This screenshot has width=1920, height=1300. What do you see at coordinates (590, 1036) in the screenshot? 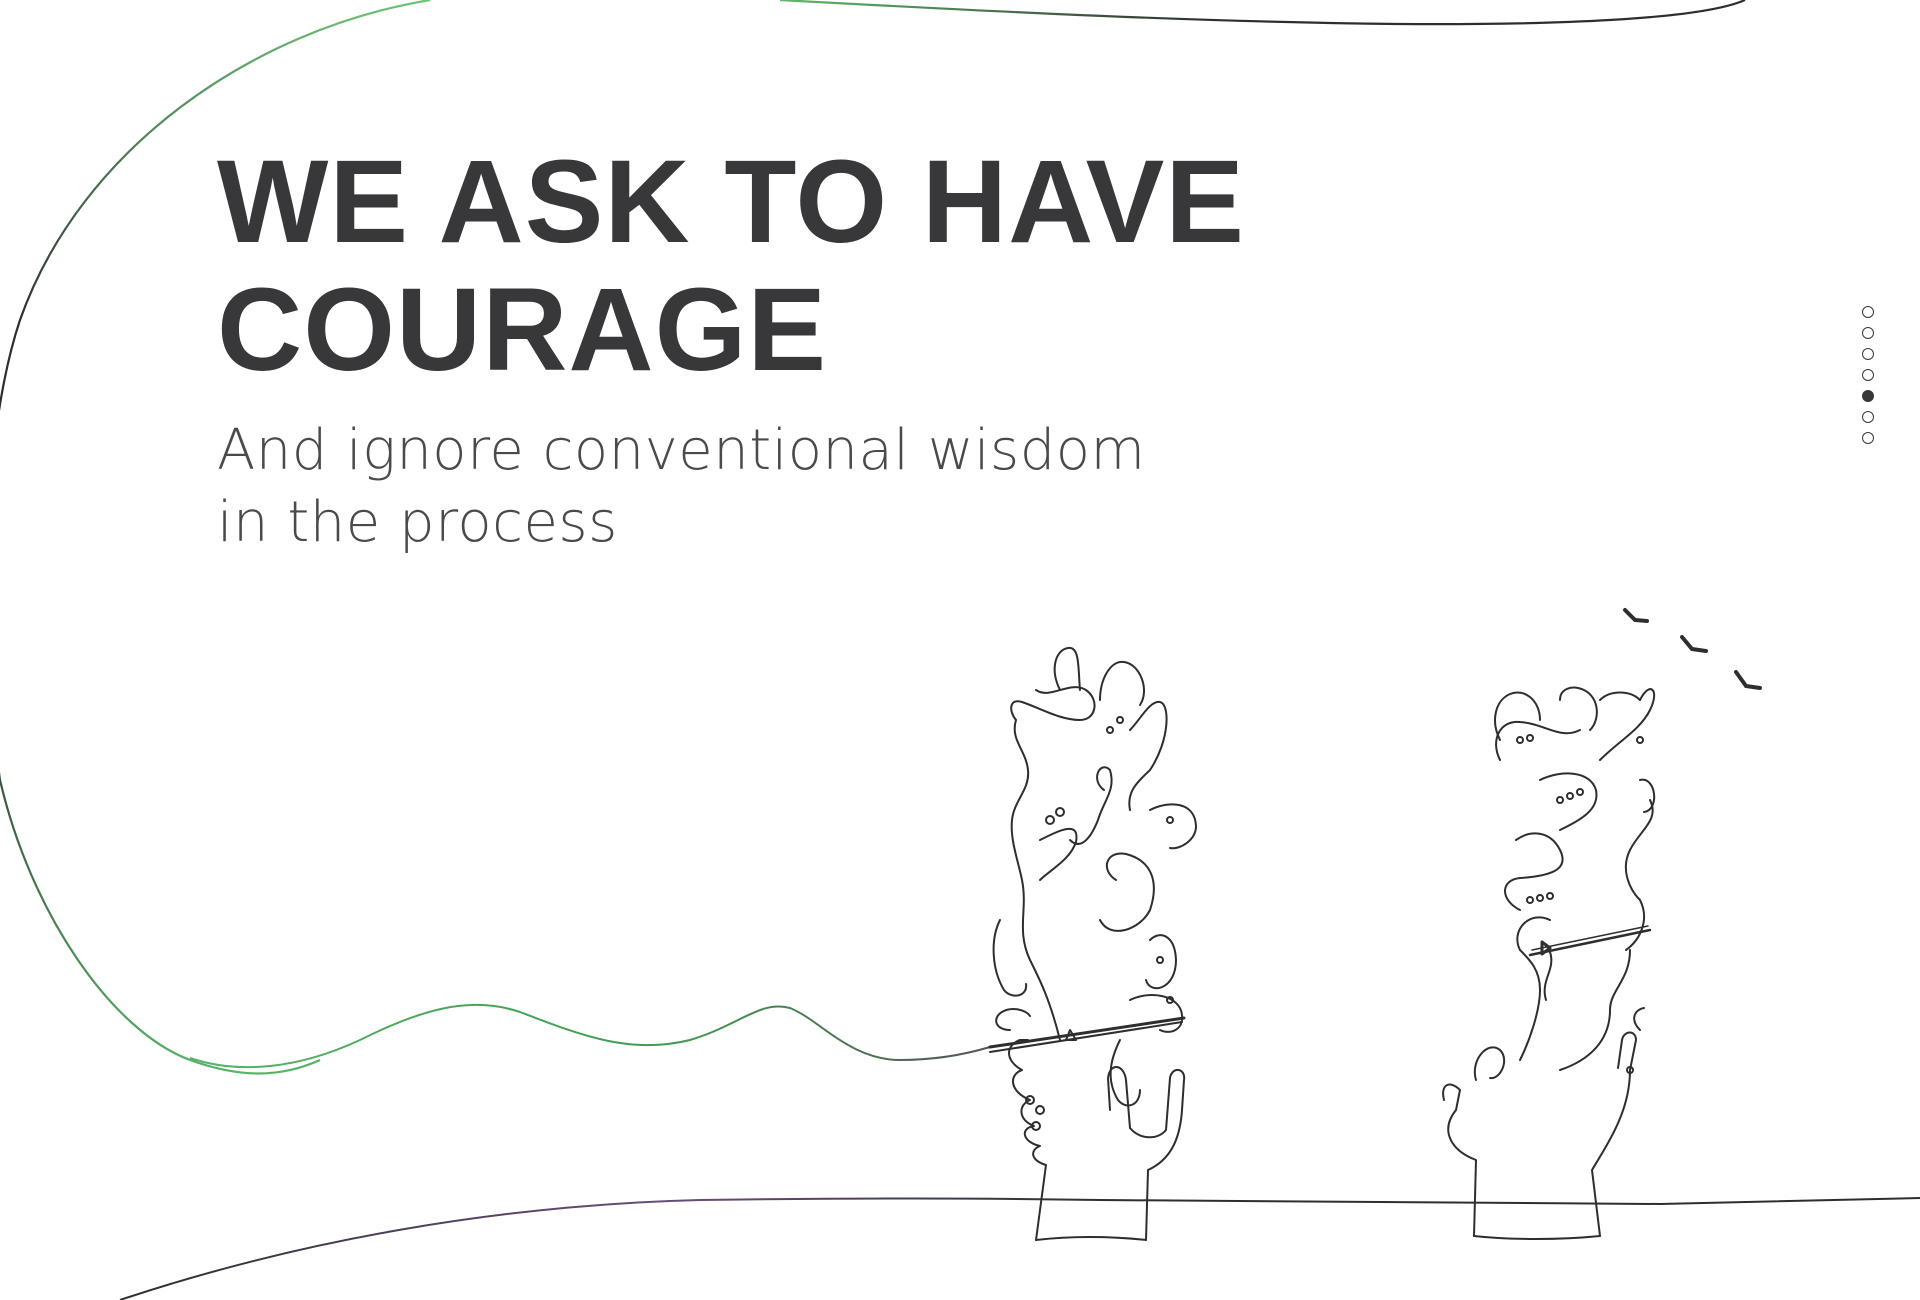
I see `wave-line` at bounding box center [590, 1036].